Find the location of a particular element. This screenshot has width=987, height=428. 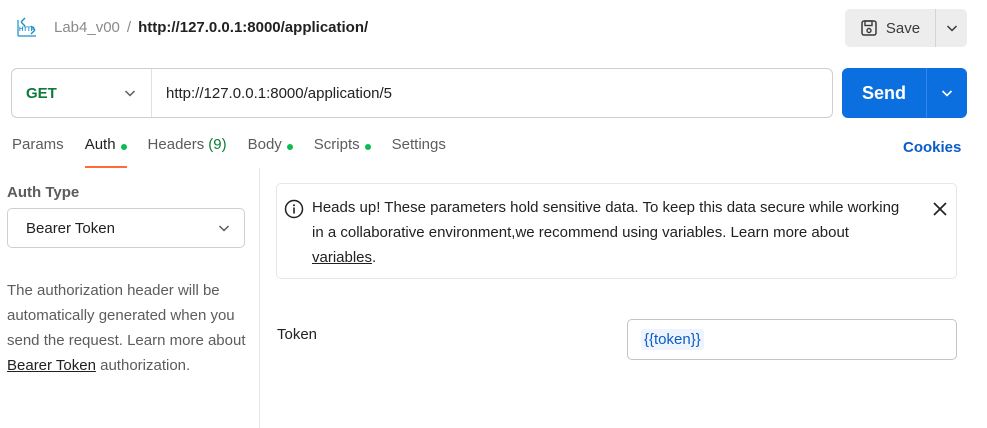

tab-headers: Headers (9) is located at coordinates (187, 152).